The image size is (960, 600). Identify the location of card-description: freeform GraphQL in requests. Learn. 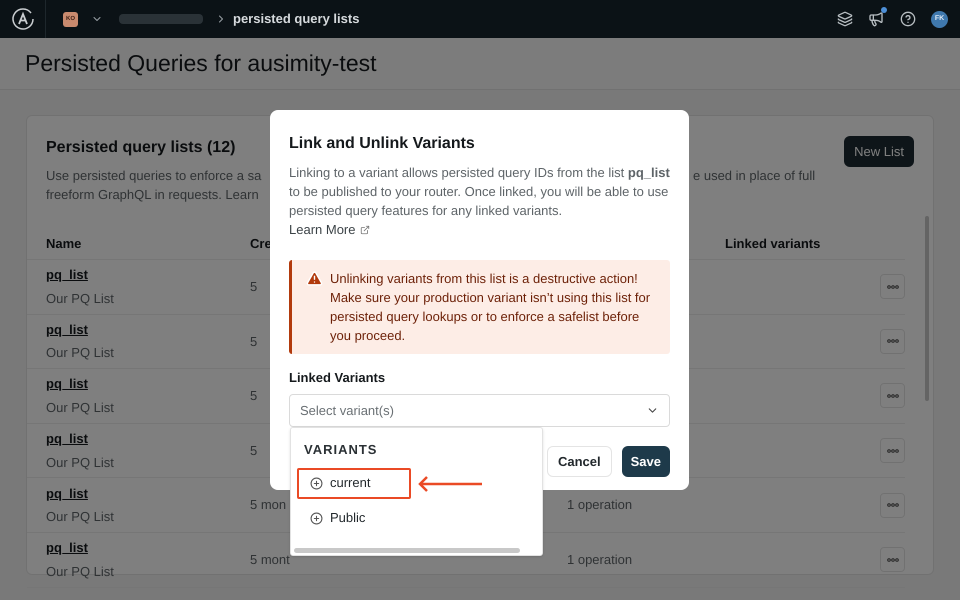
(153, 195).